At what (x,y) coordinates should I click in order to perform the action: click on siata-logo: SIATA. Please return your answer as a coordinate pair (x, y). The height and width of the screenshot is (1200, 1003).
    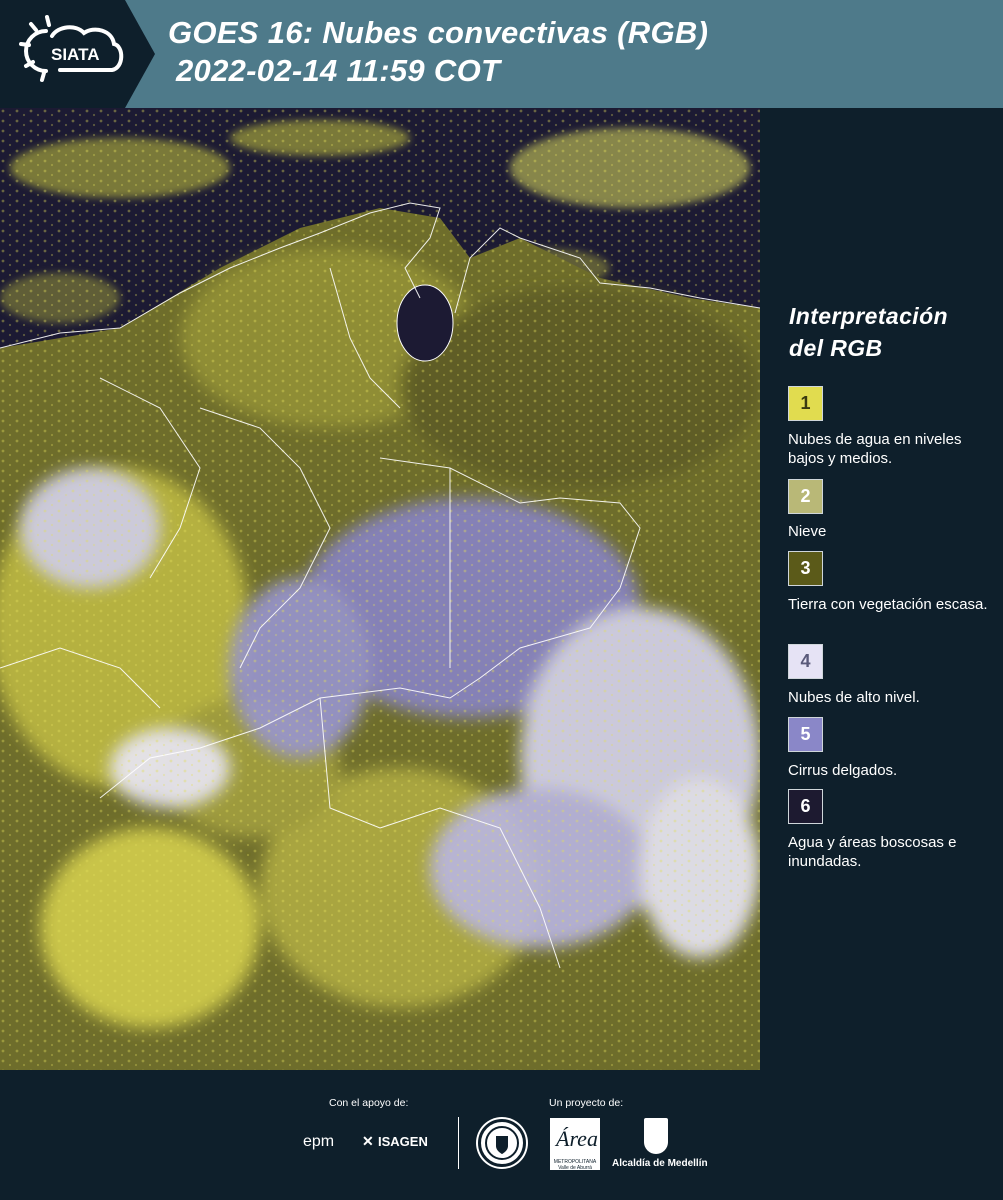
    Looking at the image, I should click on (77, 54).